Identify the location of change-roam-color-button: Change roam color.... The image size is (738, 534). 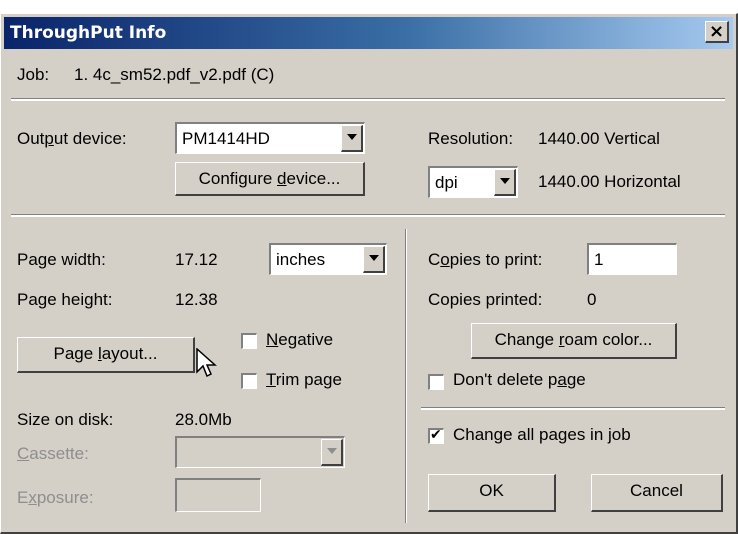
(574, 341).